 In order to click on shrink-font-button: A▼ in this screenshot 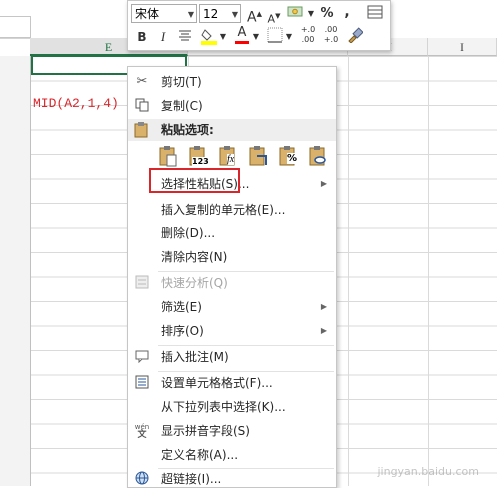, I will do `click(274, 16)`.